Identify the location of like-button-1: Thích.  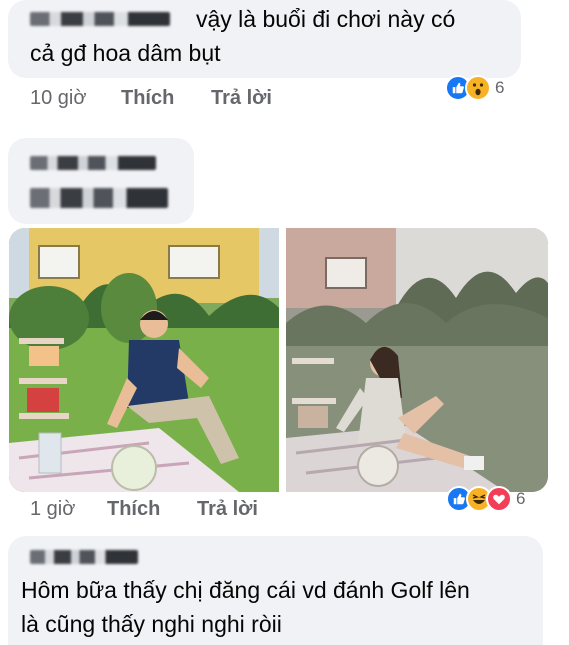
(147, 98).